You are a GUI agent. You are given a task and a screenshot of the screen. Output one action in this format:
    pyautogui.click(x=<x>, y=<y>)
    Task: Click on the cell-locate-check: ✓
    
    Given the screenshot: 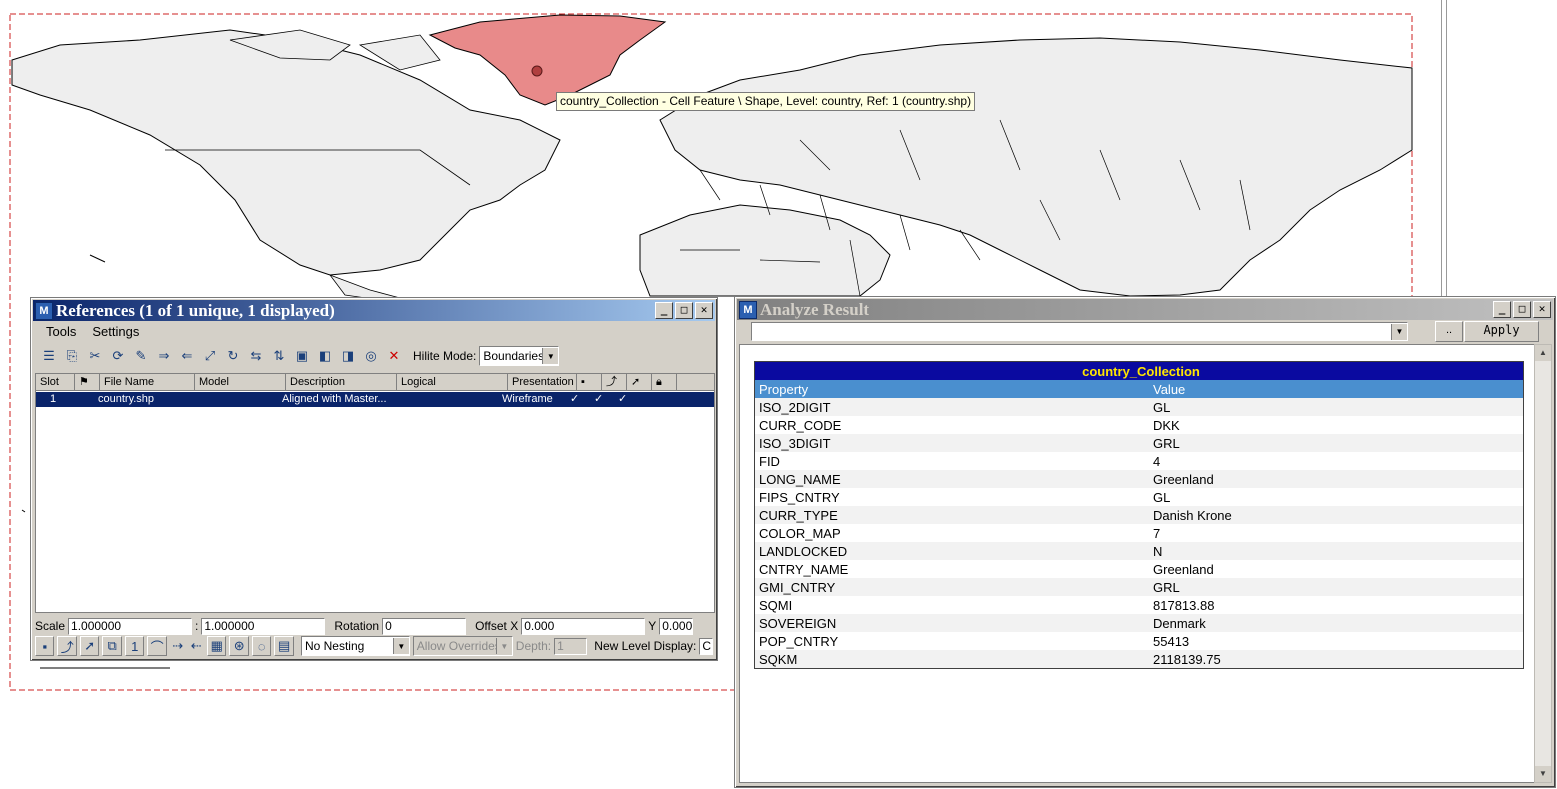 What is the action you would take?
    pyautogui.click(x=626, y=399)
    